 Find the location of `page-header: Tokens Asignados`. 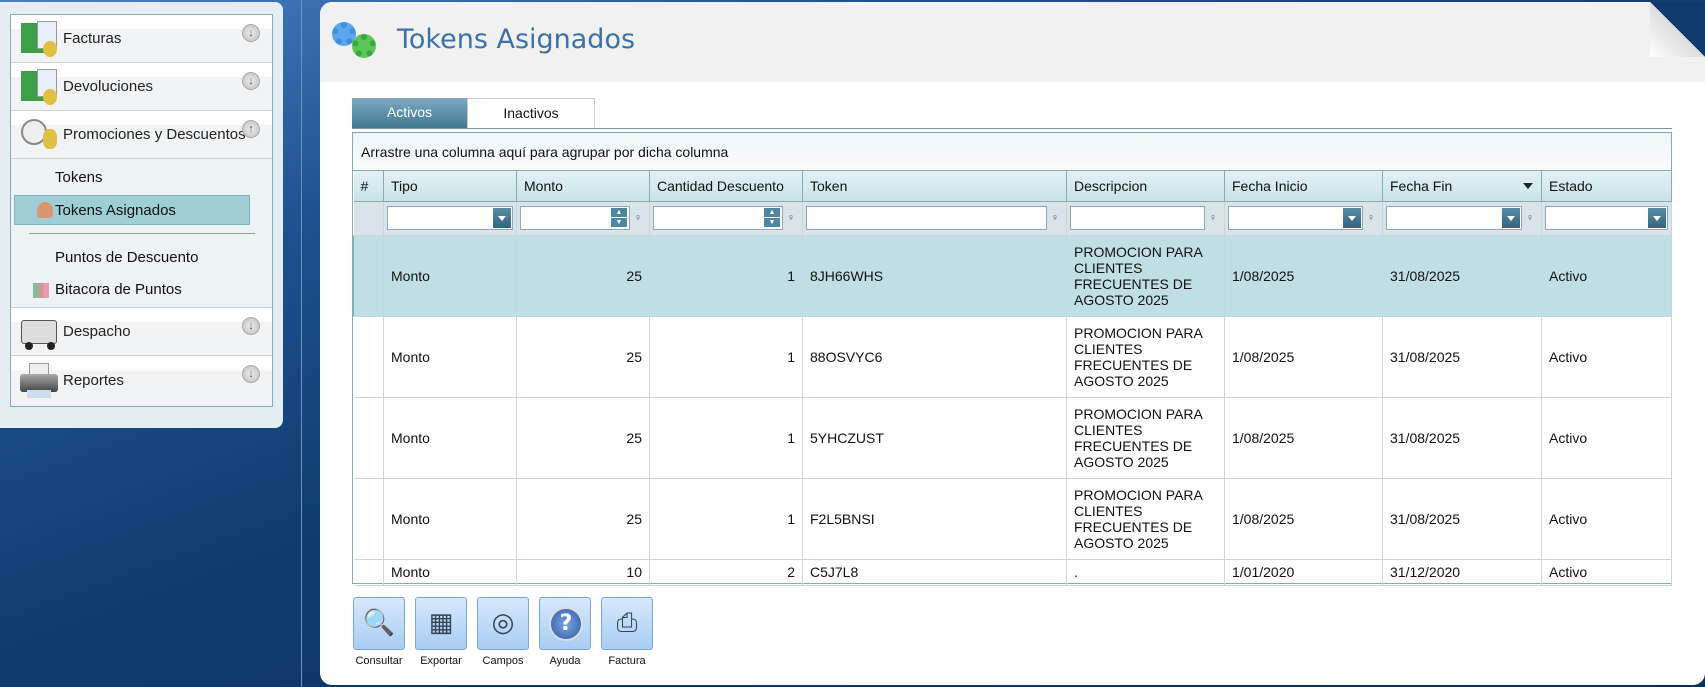

page-header: Tokens Asignados is located at coordinates (1012, 42).